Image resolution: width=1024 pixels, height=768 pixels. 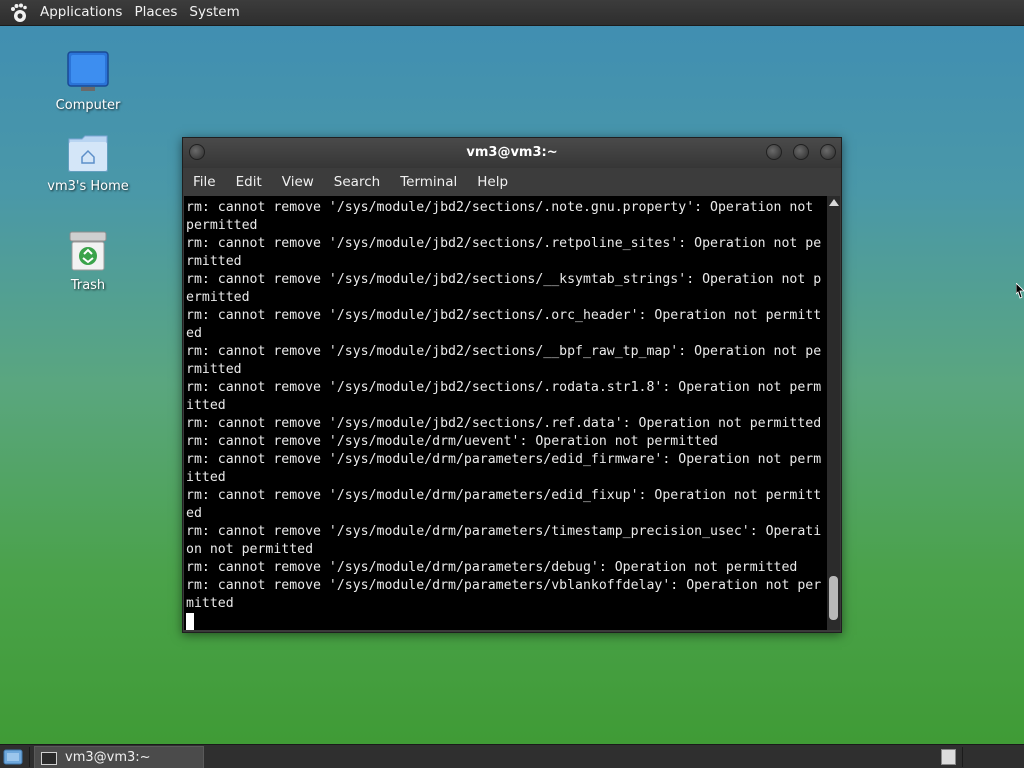 I want to click on menu-help: Help, so click(x=492, y=182).